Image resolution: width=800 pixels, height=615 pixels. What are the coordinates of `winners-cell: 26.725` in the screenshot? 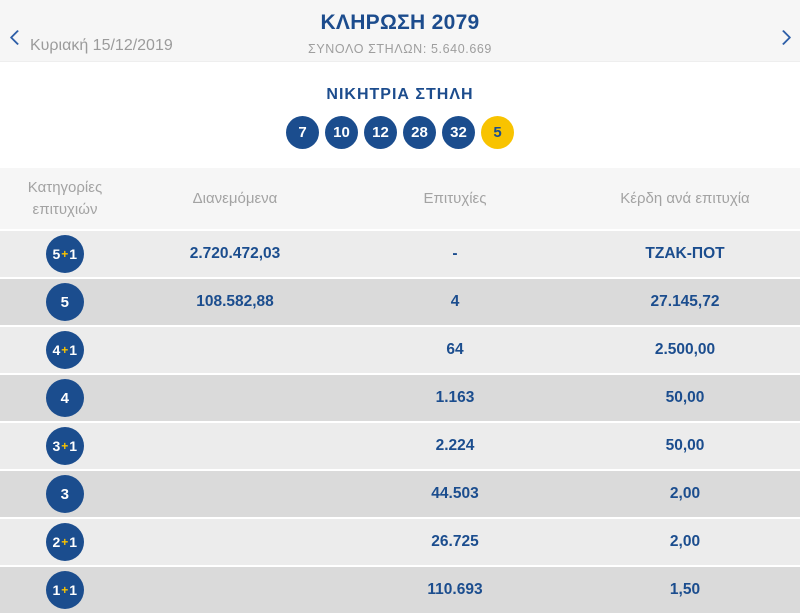 It's located at (455, 541).